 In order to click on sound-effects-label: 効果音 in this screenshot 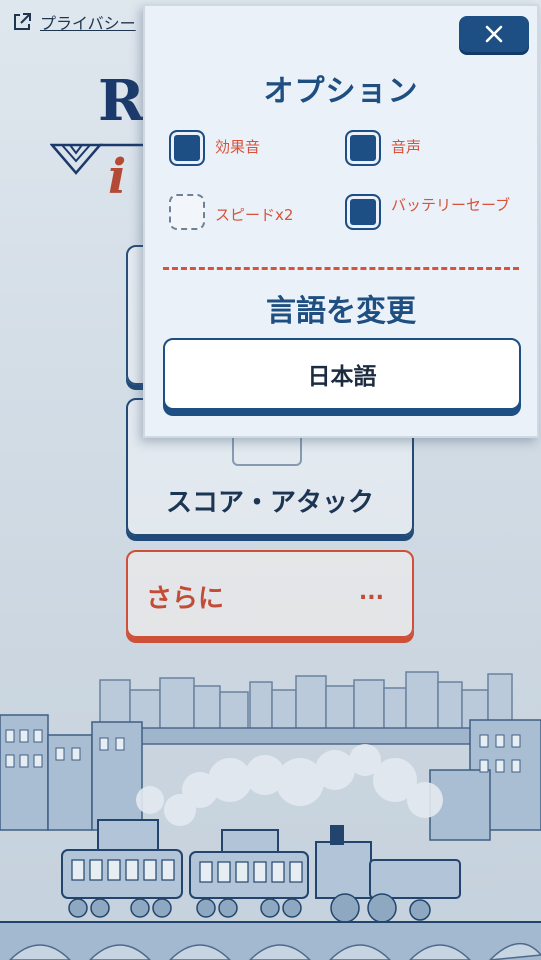, I will do `click(238, 147)`.